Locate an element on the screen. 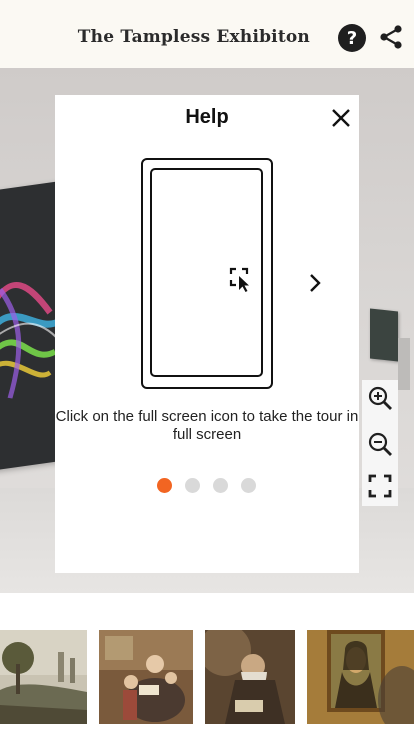 The height and width of the screenshot is (736, 414). question-icon: ? is located at coordinates (352, 38).